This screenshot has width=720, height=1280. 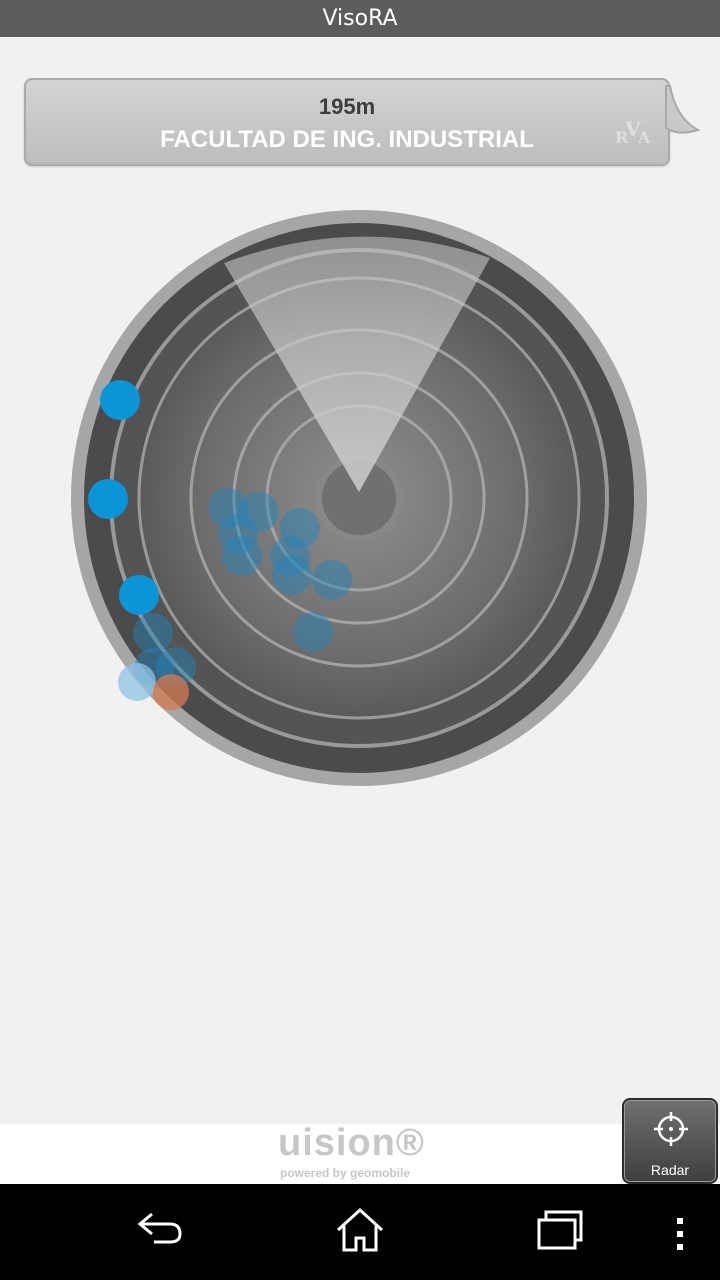 I want to click on radar-button: Radar, so click(x=670, y=1141).